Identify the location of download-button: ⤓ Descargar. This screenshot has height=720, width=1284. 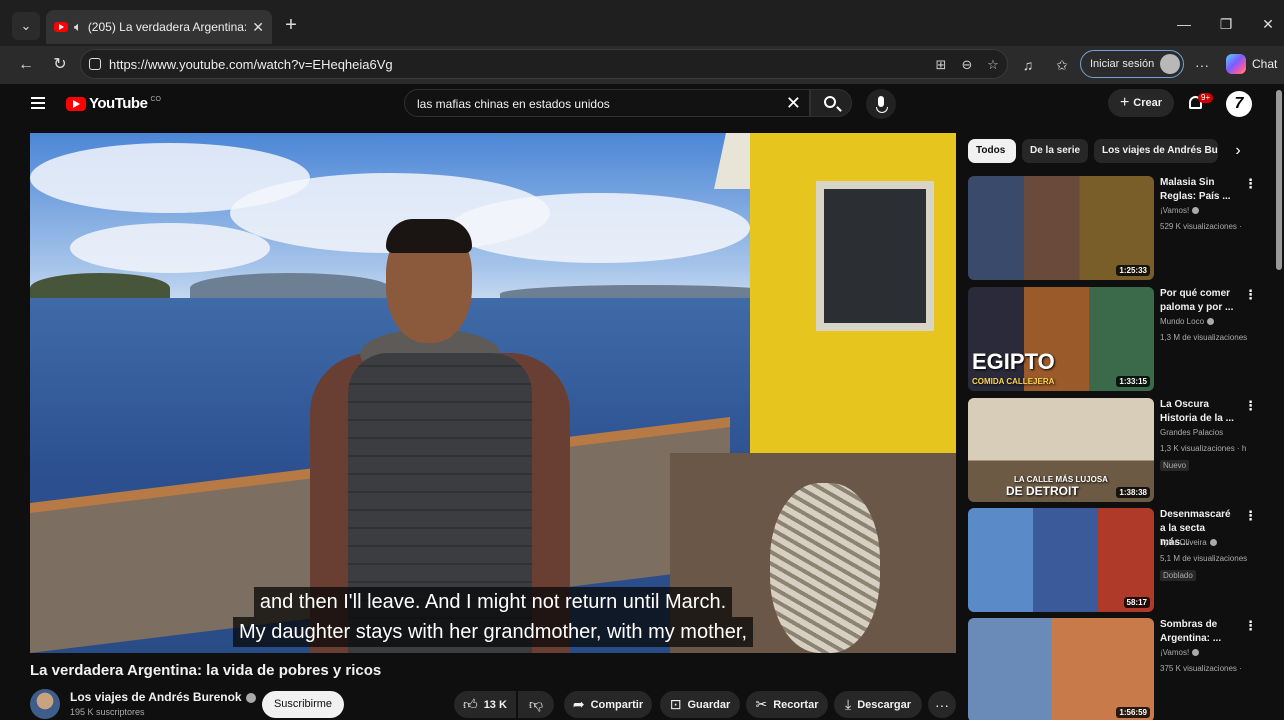
(878, 704).